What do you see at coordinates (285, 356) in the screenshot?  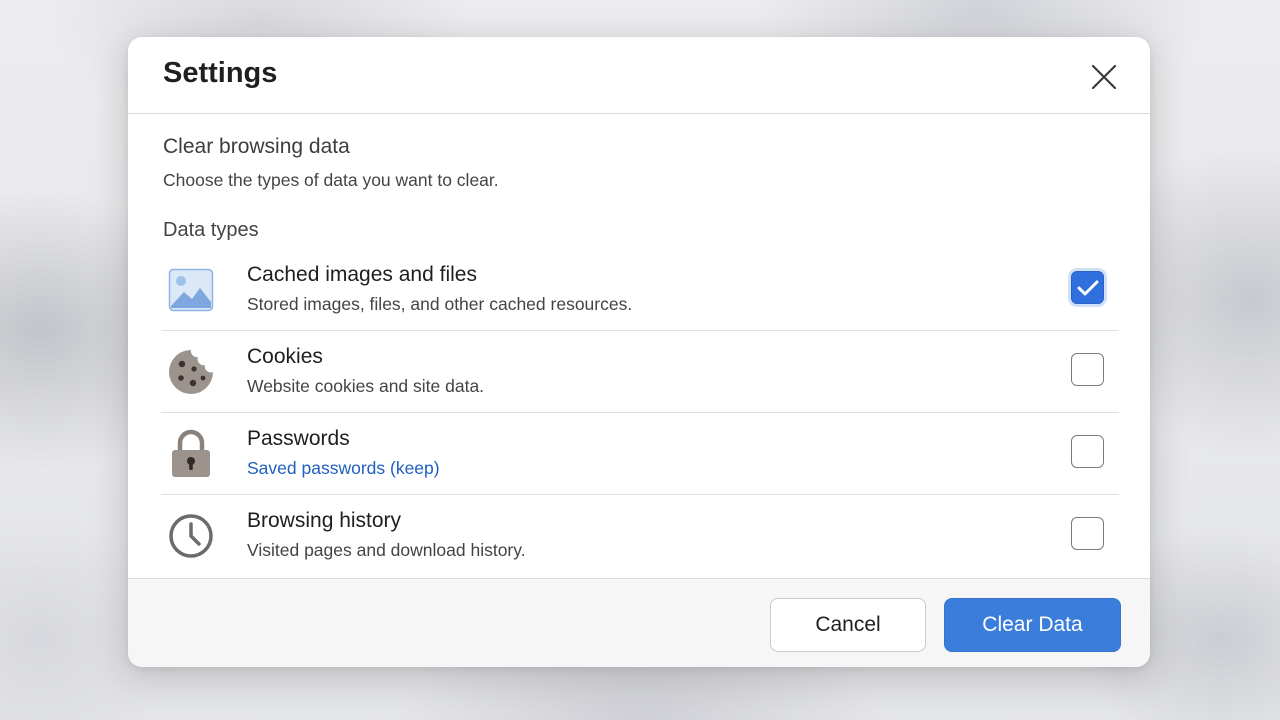 I see `row-label: Cookies` at bounding box center [285, 356].